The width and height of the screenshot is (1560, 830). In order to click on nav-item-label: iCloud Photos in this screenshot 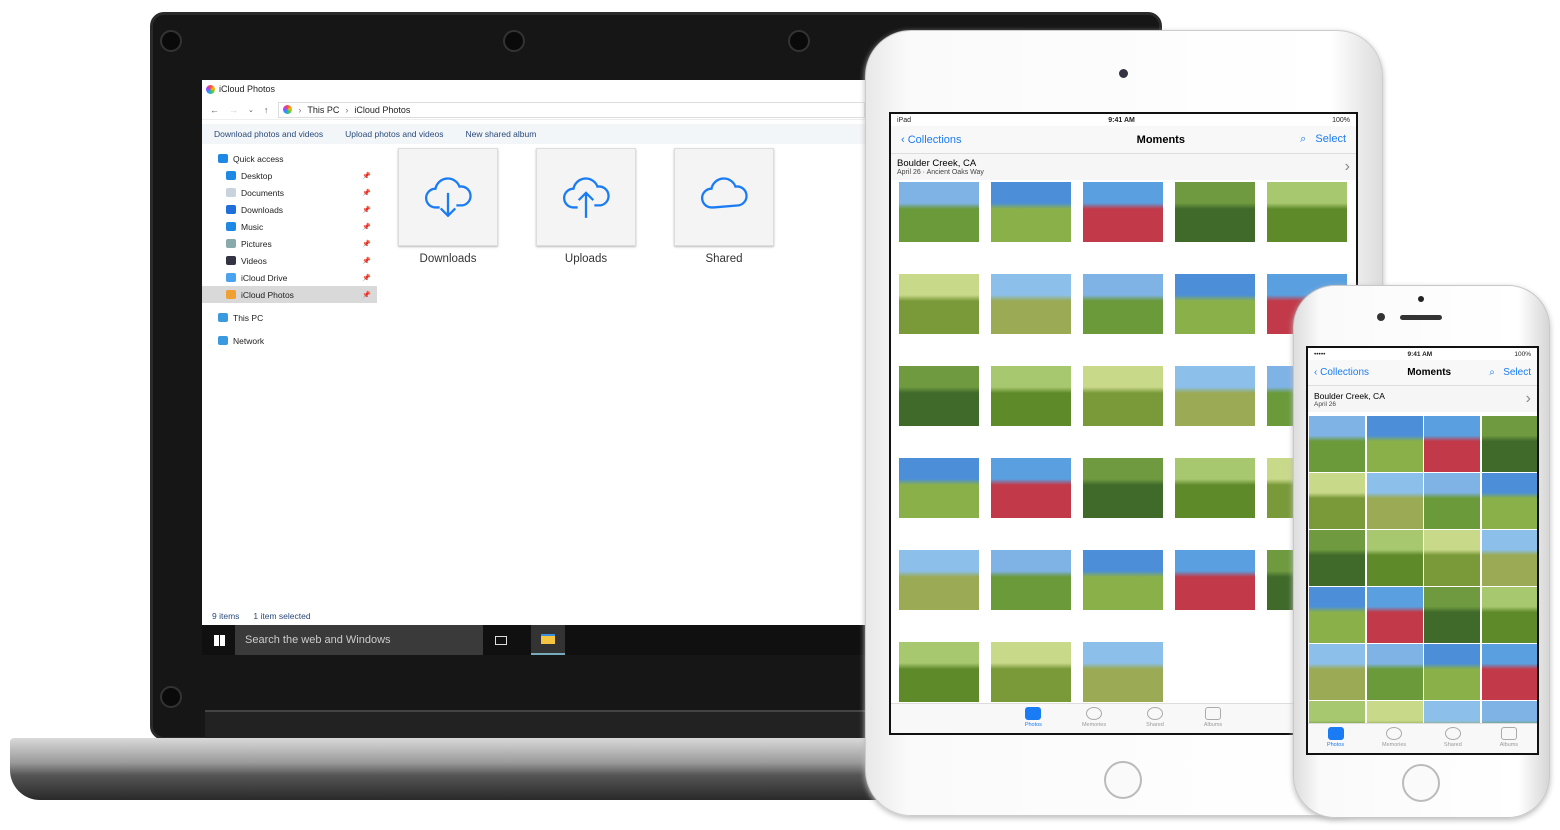, I will do `click(267, 294)`.